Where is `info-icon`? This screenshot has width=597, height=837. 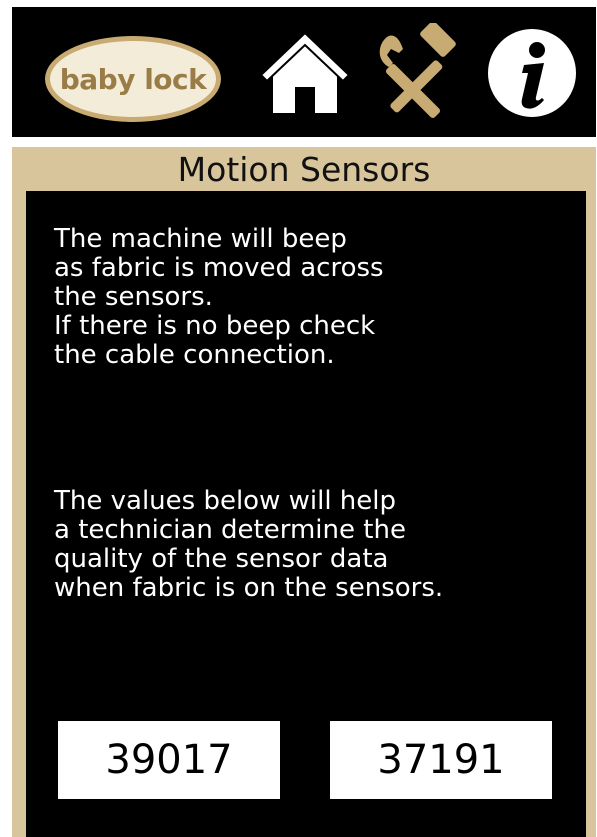 info-icon is located at coordinates (532, 73).